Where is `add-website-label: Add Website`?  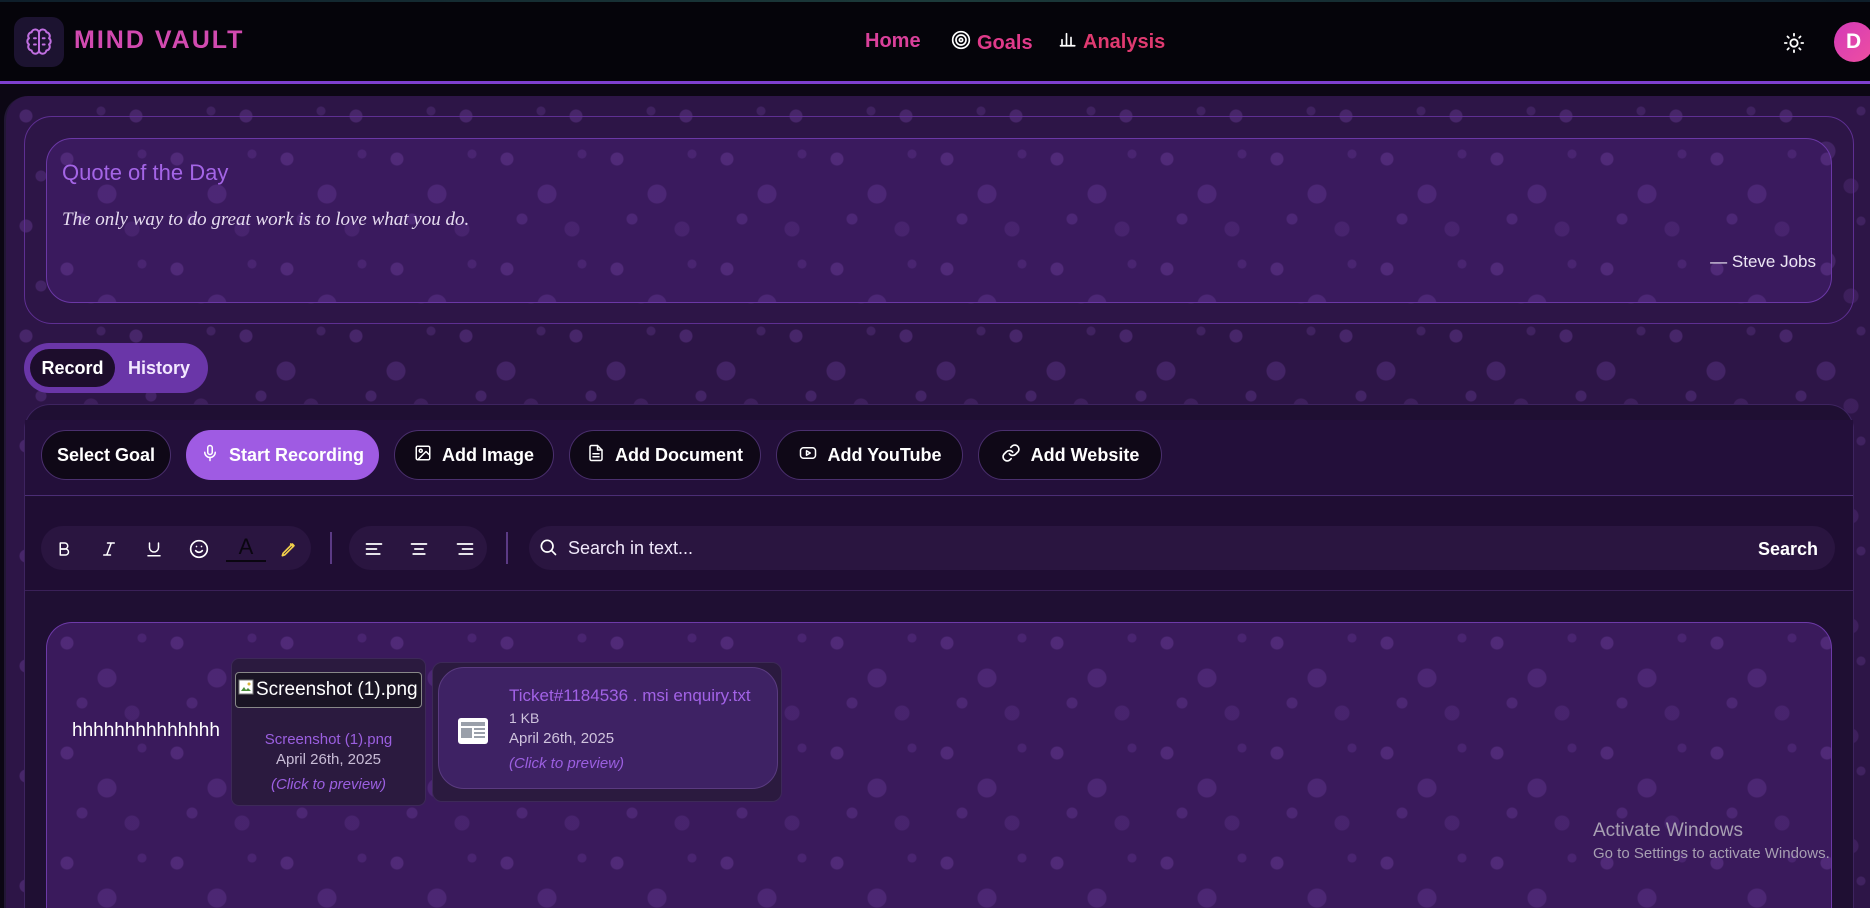 add-website-label: Add Website is located at coordinates (1085, 454).